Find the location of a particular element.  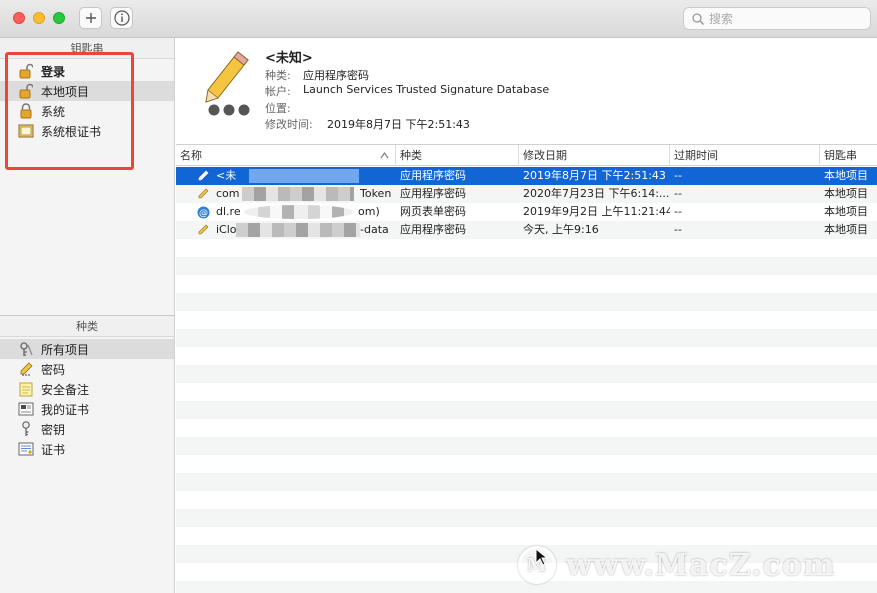

certificate-icon is located at coordinates (26, 449).